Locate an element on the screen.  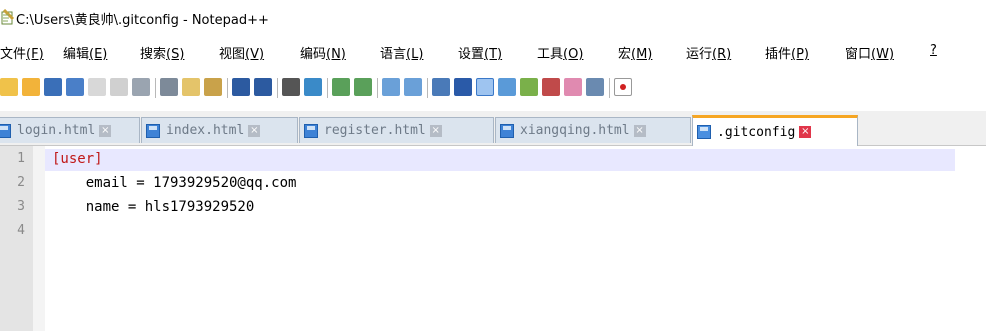
tab-register-html: register.html × is located at coordinates (396, 130).